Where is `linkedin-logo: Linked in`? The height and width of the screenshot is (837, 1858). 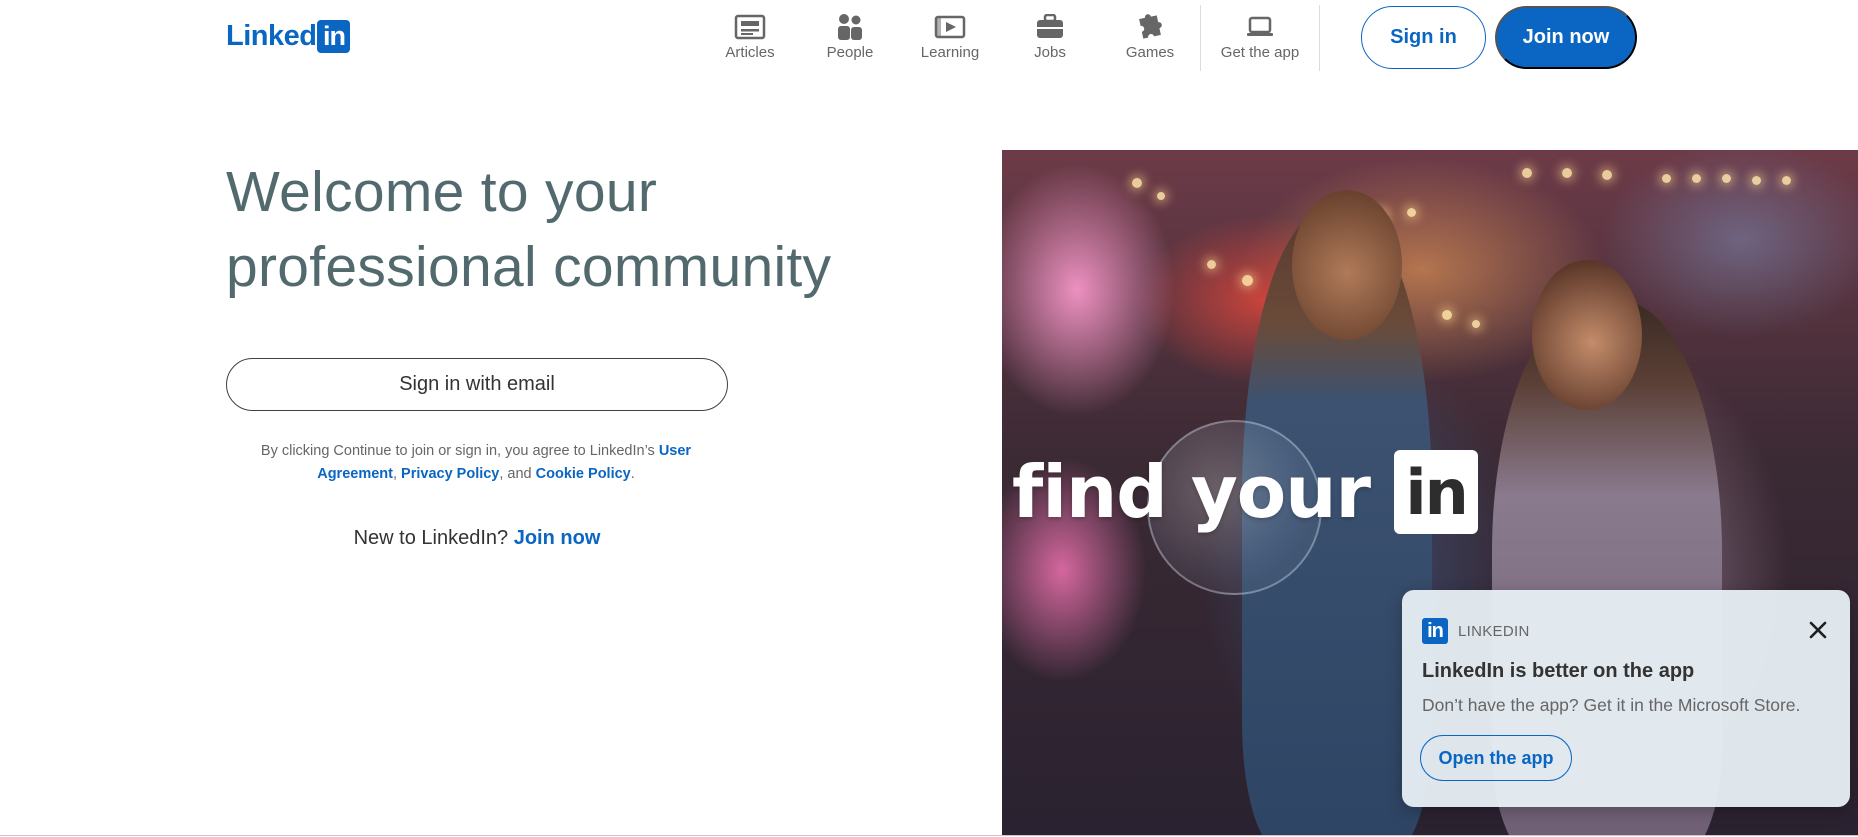
linkedin-logo: Linked in is located at coordinates (288, 36).